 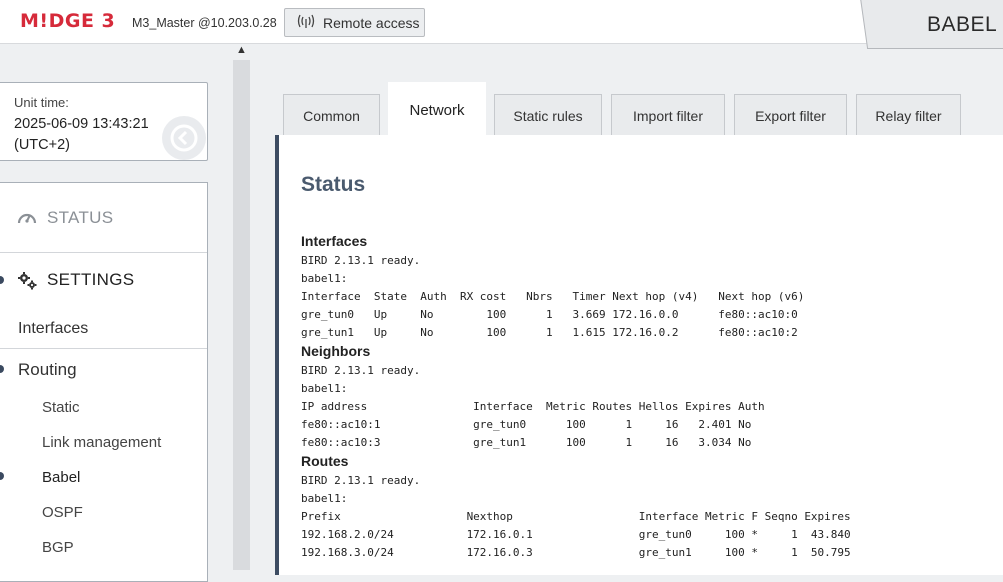 What do you see at coordinates (333, 184) in the screenshot?
I see `page-title: Status` at bounding box center [333, 184].